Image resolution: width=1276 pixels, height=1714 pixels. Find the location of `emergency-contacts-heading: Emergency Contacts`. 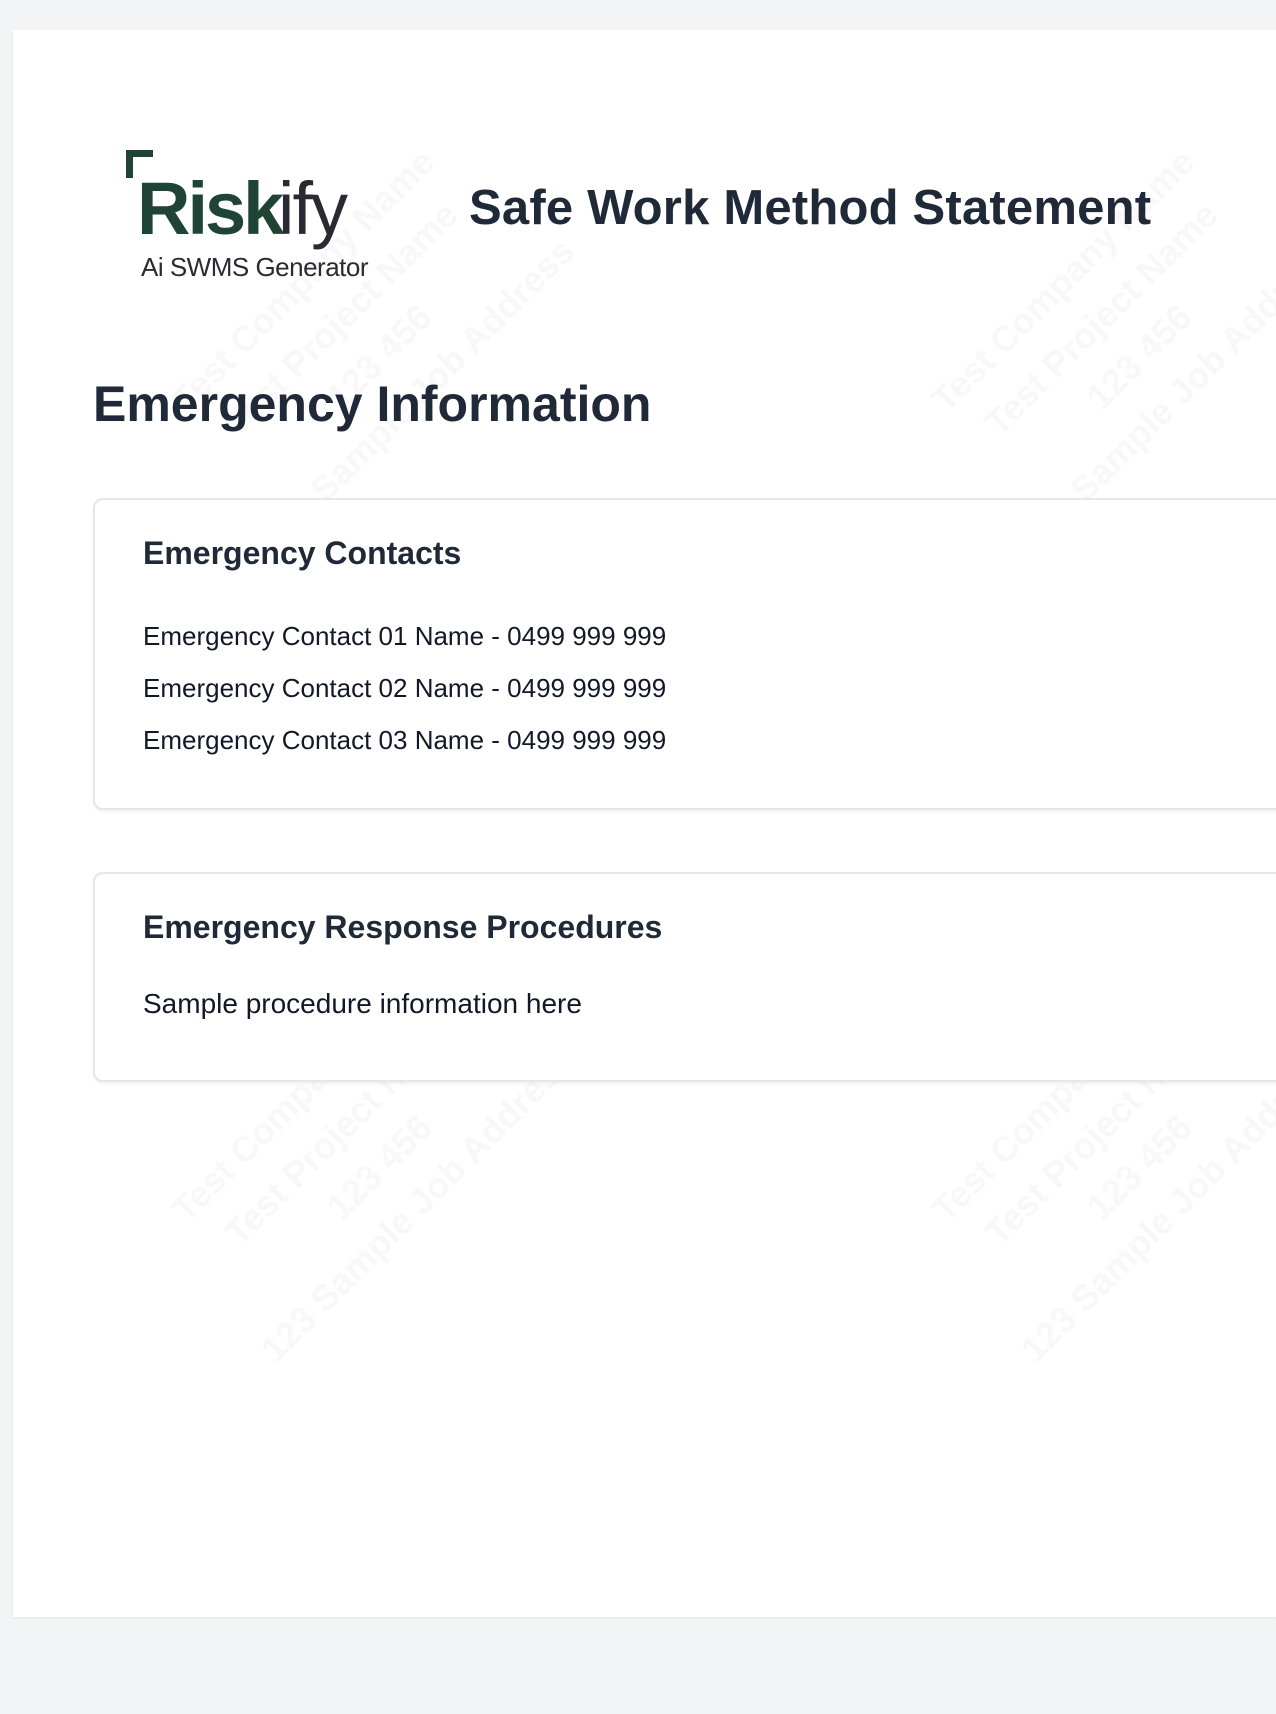

emergency-contacts-heading: Emergency Contacts is located at coordinates (302, 553).